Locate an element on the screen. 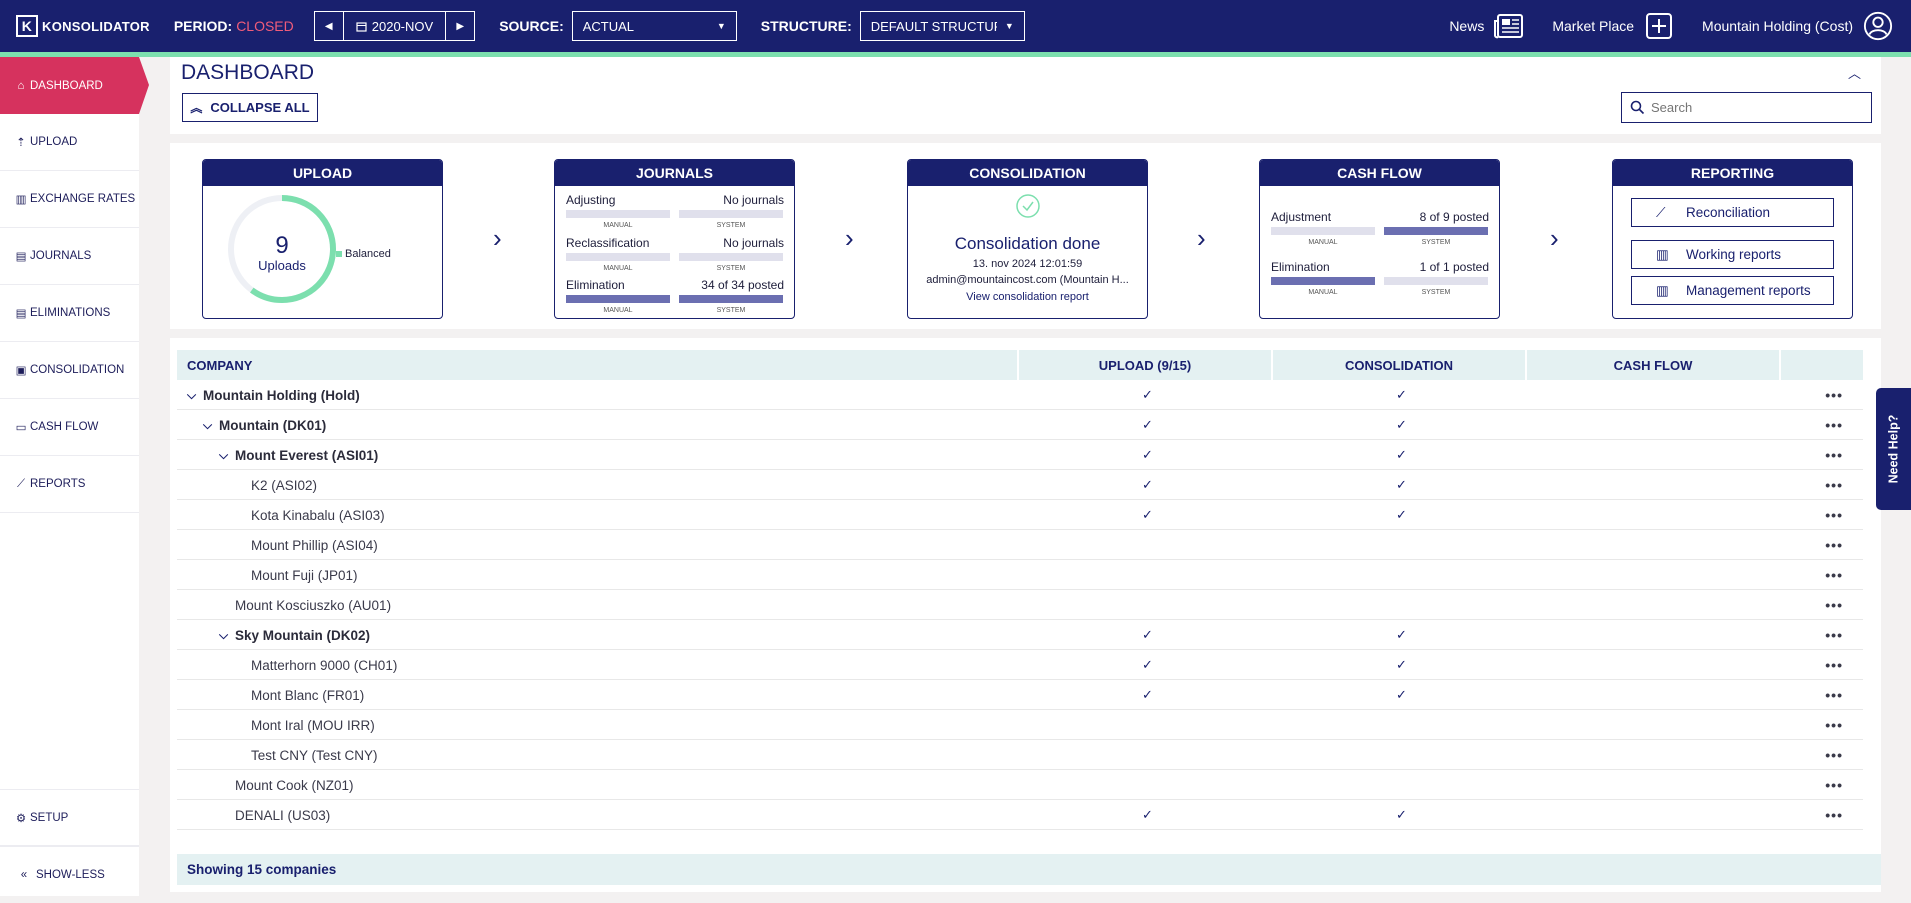 This screenshot has width=1911, height=903. upload-card: UPLOAD 9 Uploads Balanced is located at coordinates (322, 239).